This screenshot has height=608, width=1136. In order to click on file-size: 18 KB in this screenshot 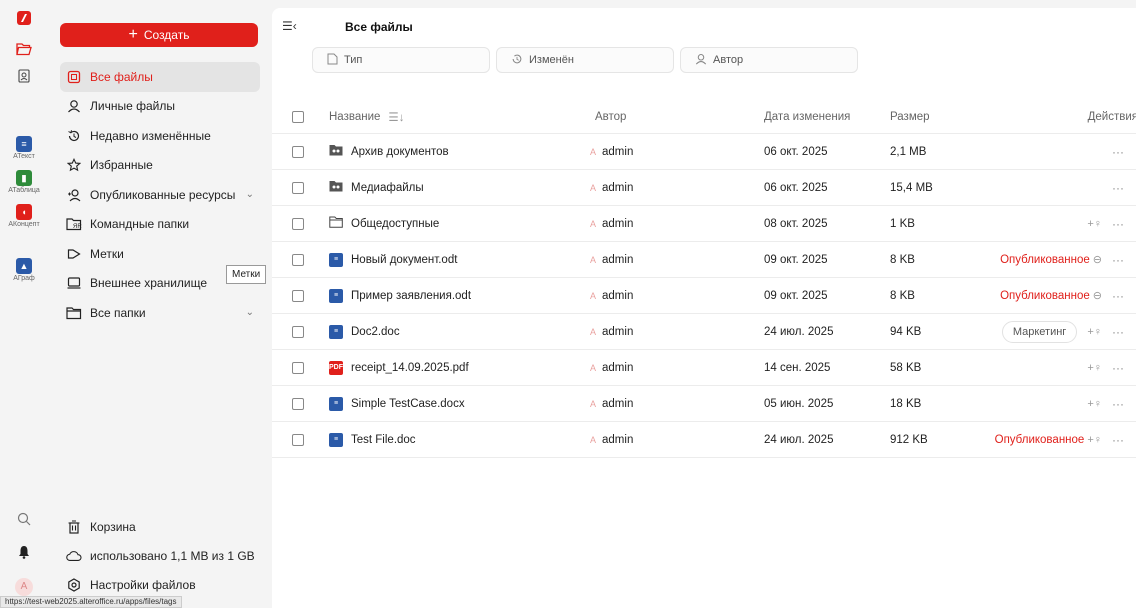, I will do `click(906, 403)`.